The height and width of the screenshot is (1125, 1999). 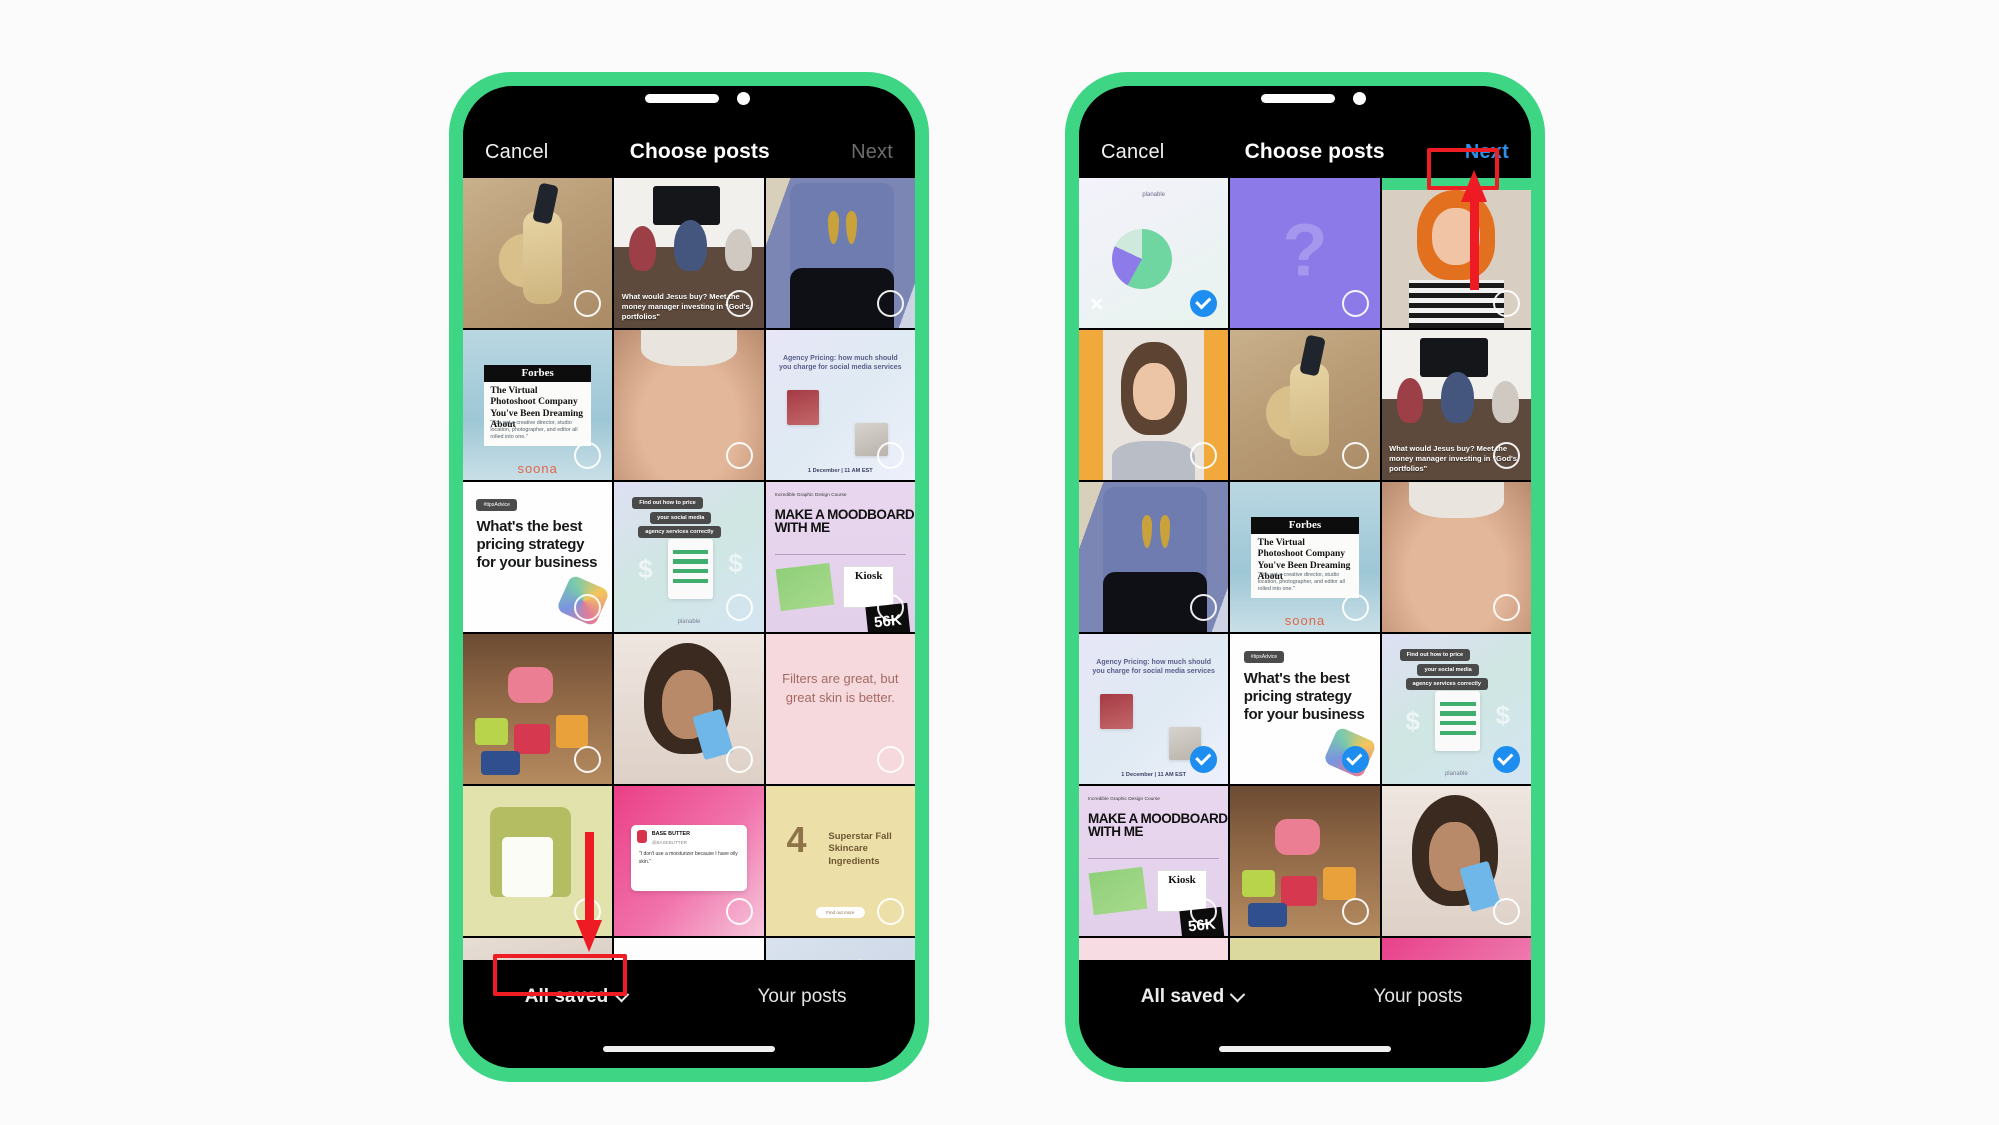 I want to click on phone-right-bottom-bar: All saved Your posts, so click(x=1305, y=1014).